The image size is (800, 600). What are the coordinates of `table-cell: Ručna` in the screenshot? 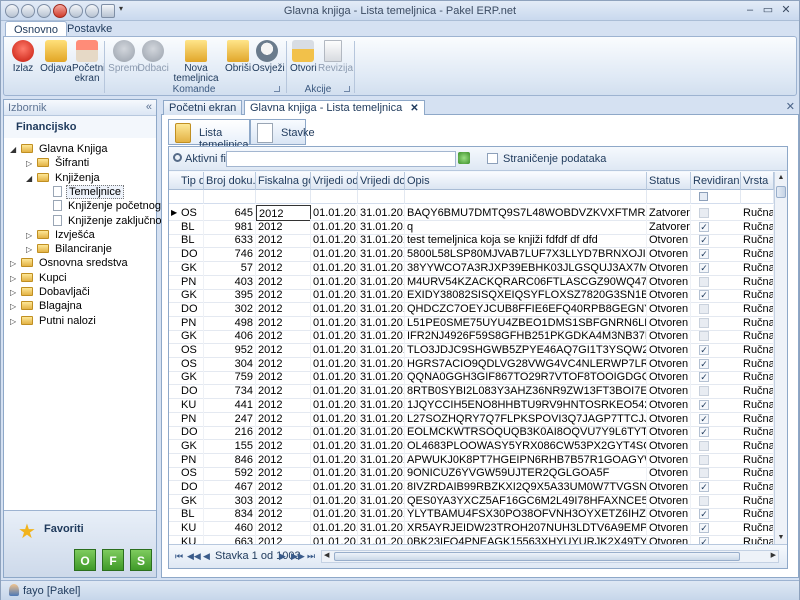 It's located at (757, 538).